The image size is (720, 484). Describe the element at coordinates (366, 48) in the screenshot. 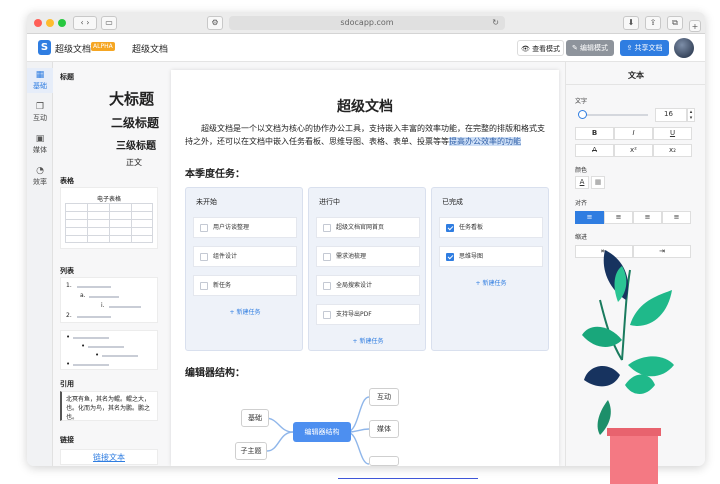

I see `app-header: S 超级文档 ALPHA 超级文档 👁 查看模式 ✎ 编辑模式 ⇪ 共享文档` at that location.